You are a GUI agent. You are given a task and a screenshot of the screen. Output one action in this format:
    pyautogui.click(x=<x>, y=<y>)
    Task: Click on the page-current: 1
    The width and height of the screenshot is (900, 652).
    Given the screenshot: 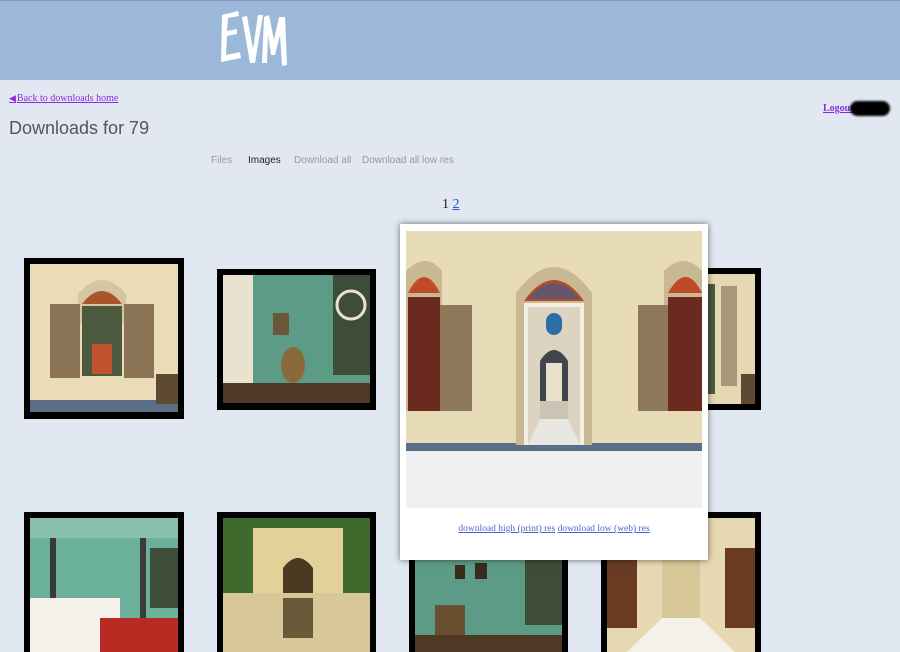 What is the action you would take?
    pyautogui.click(x=445, y=204)
    